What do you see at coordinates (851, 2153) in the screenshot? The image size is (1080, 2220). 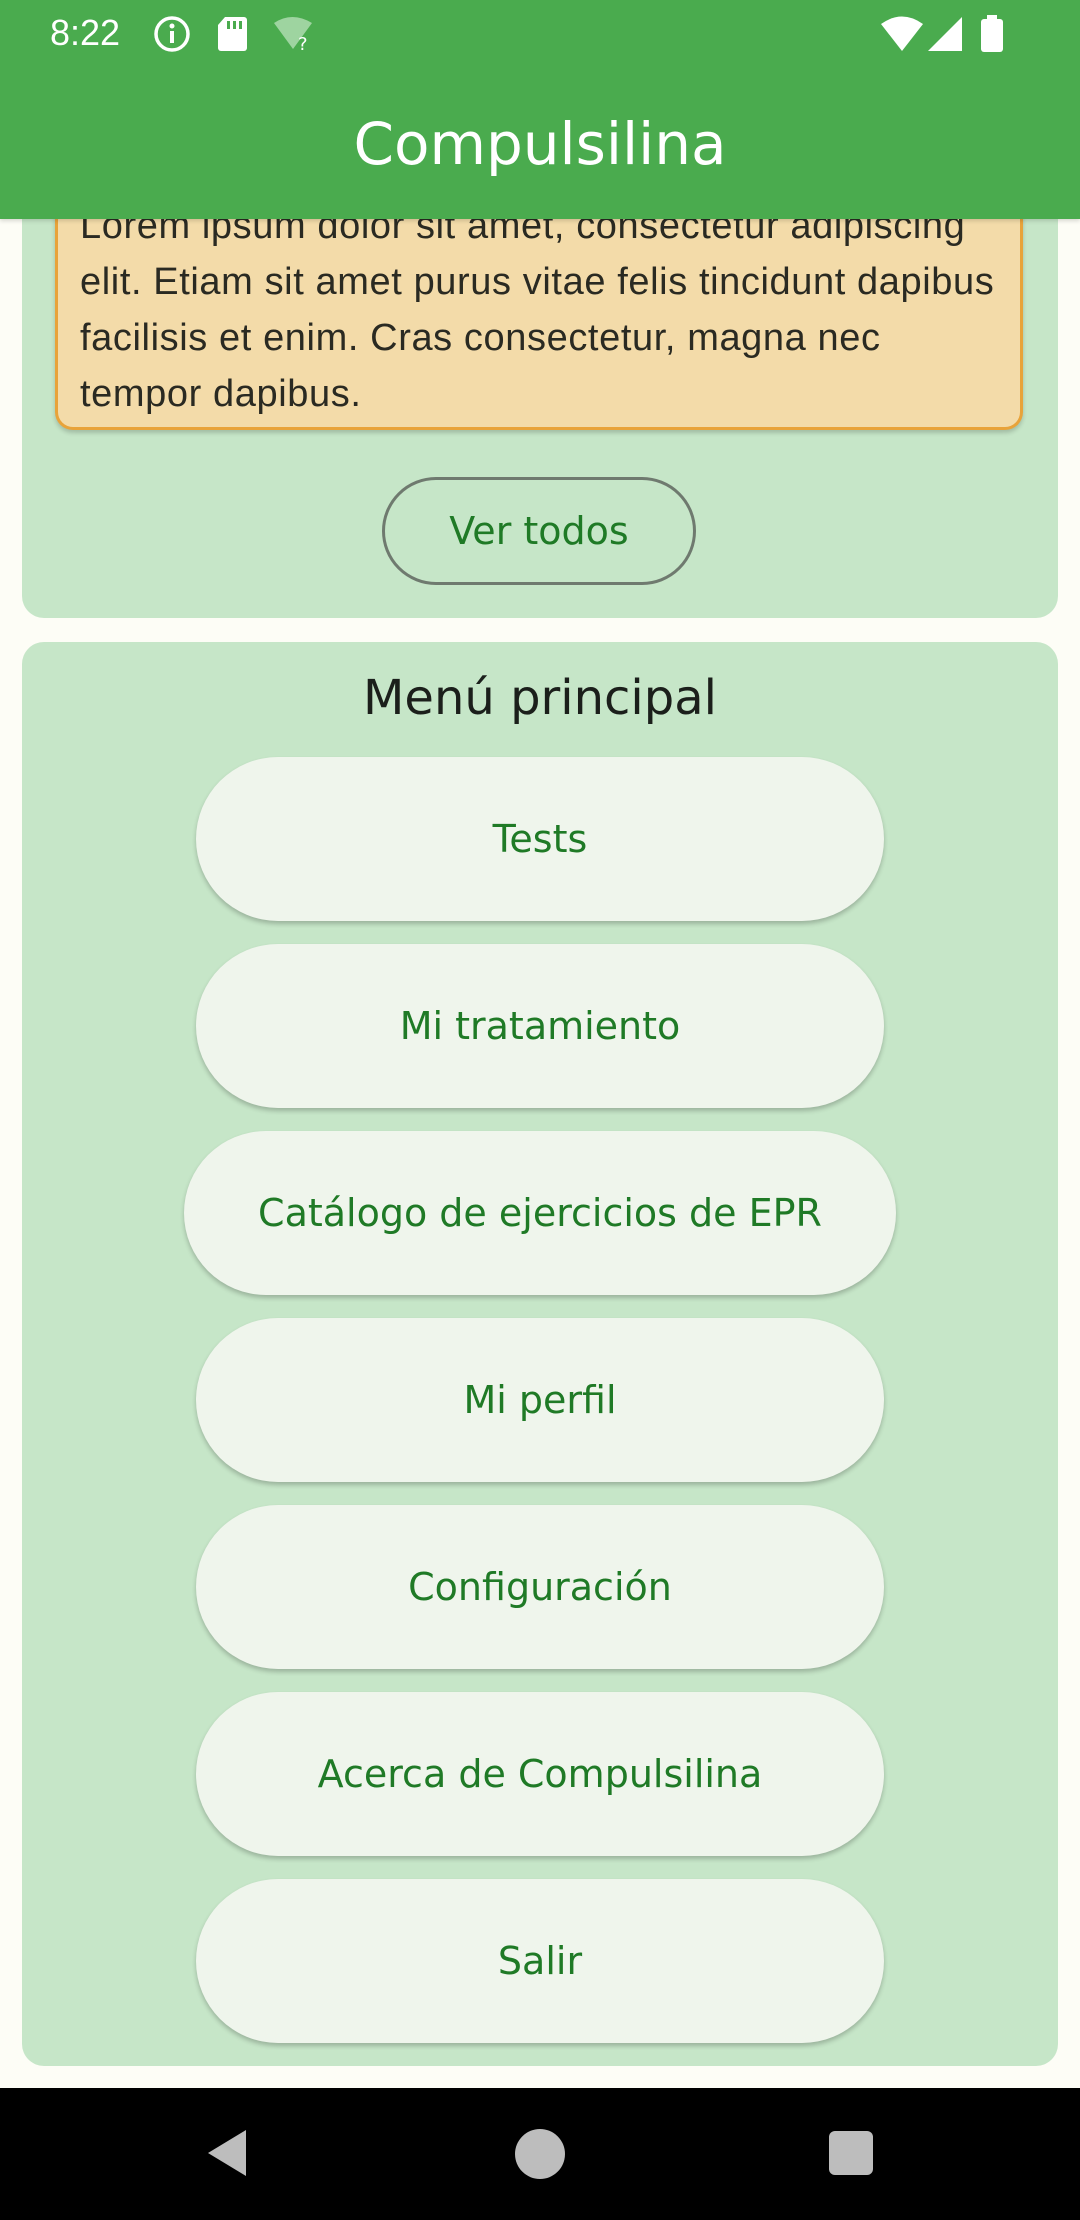 I see `recents-icon` at bounding box center [851, 2153].